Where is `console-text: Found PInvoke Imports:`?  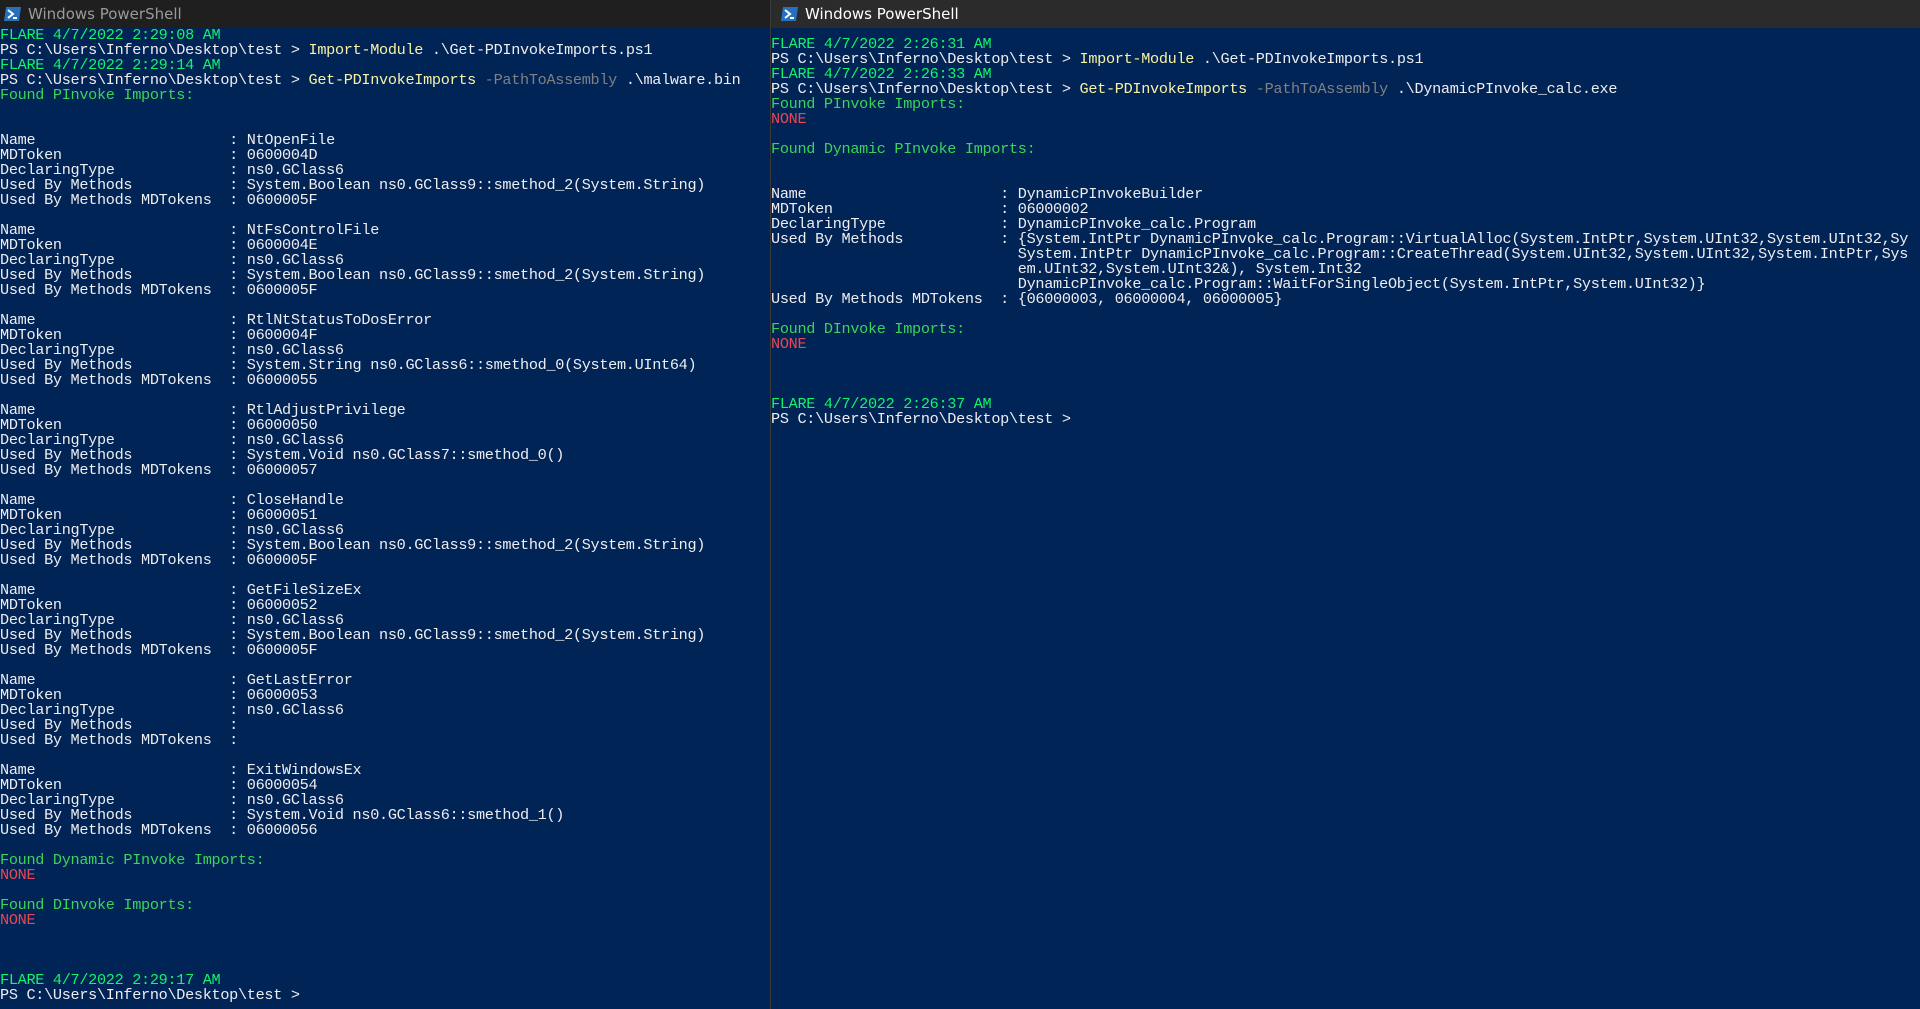 console-text: Found PInvoke Imports: is located at coordinates (97, 95).